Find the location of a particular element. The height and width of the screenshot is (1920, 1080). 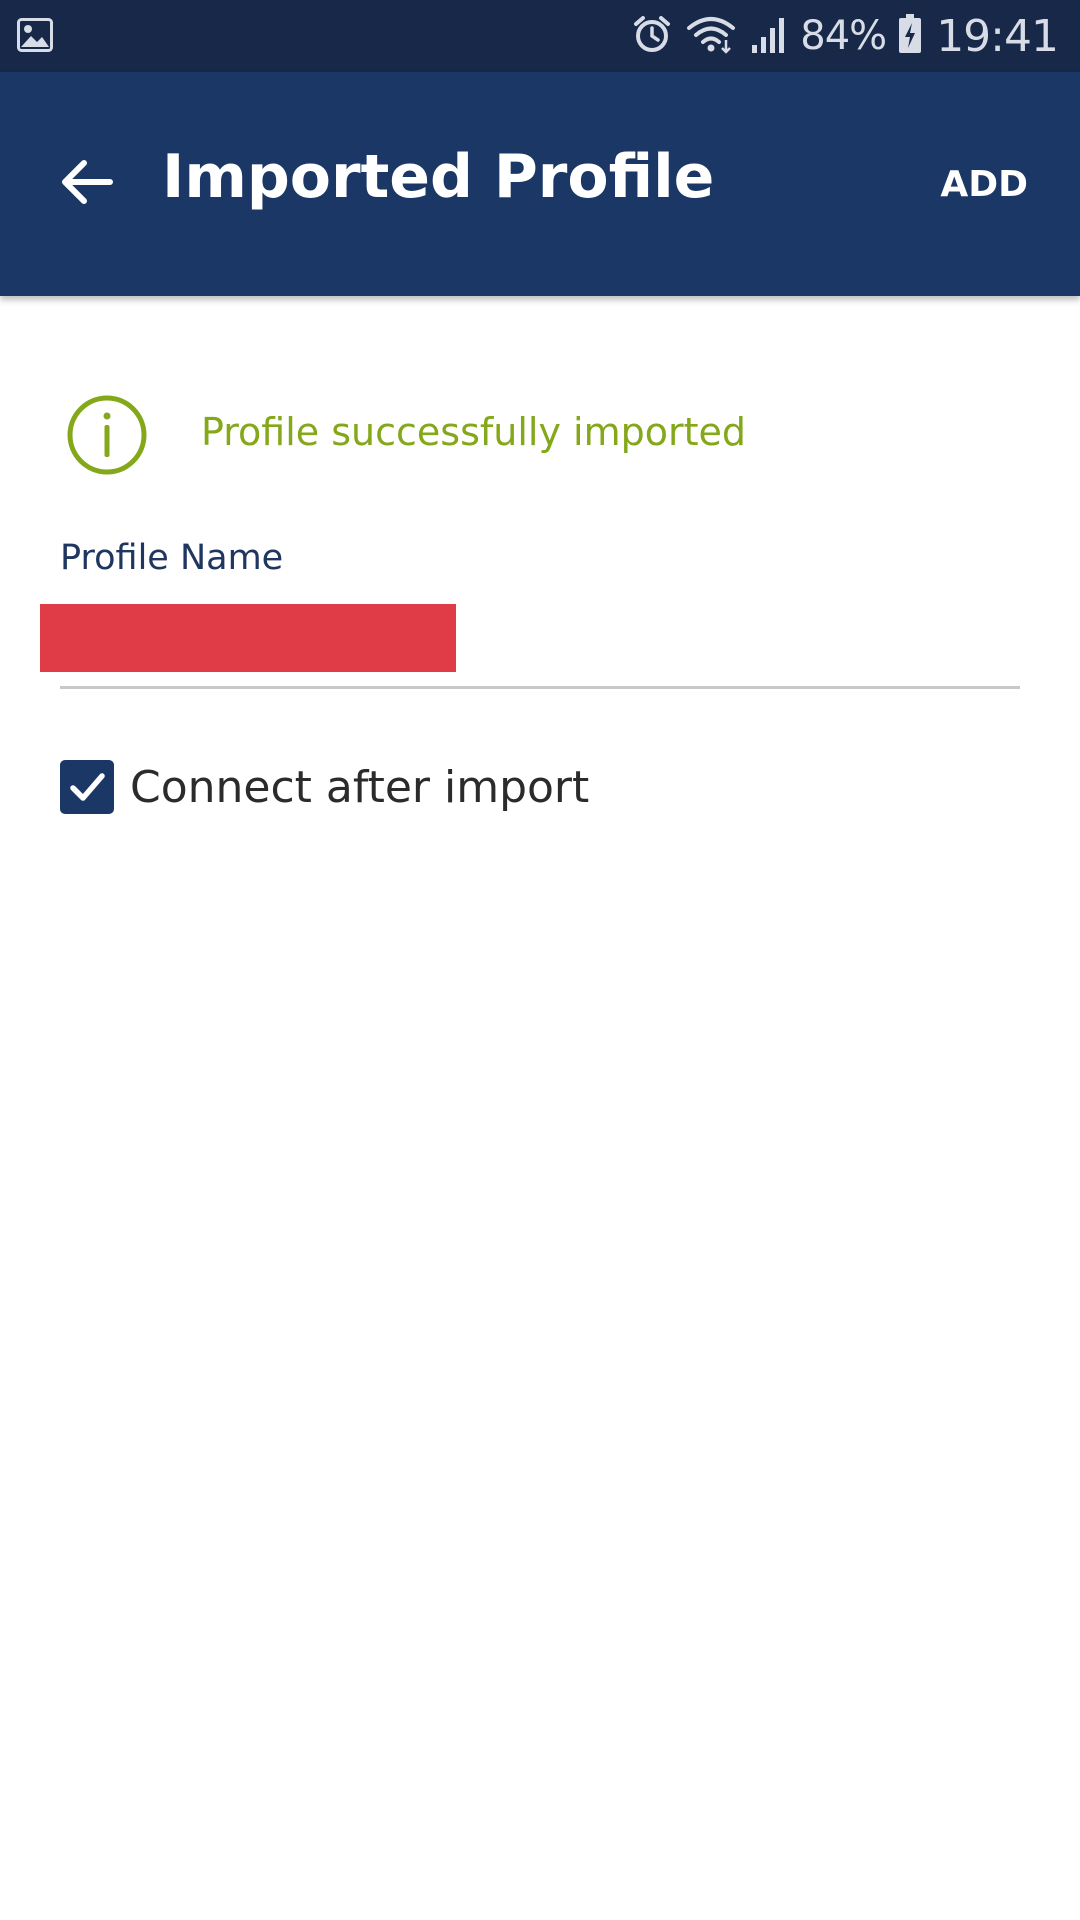

connect-after-import-label: Connect after import is located at coordinates (360, 787).